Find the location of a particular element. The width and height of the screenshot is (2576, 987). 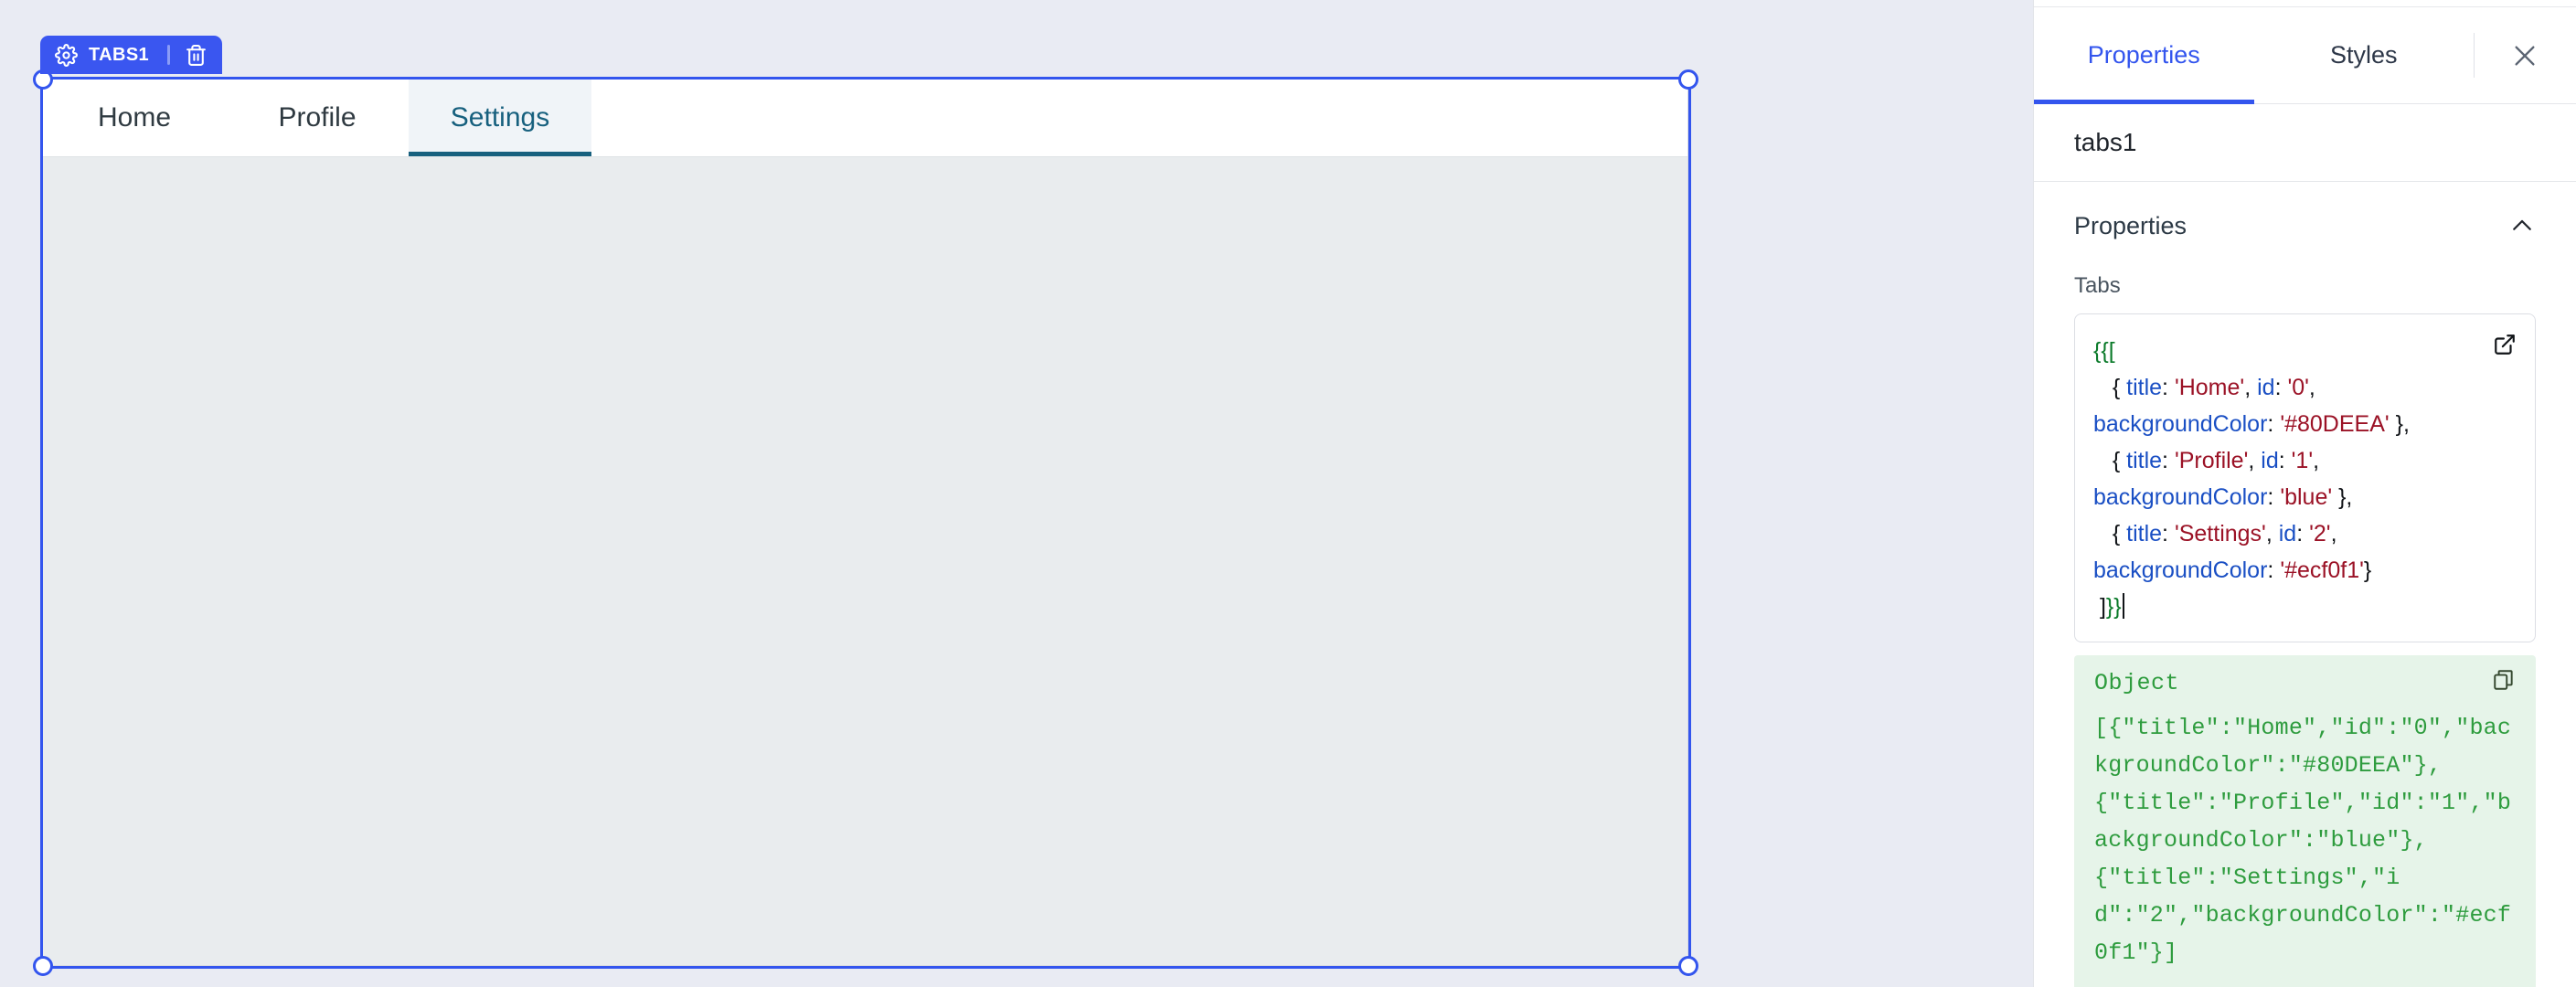

gear-icon is located at coordinates (66, 55).